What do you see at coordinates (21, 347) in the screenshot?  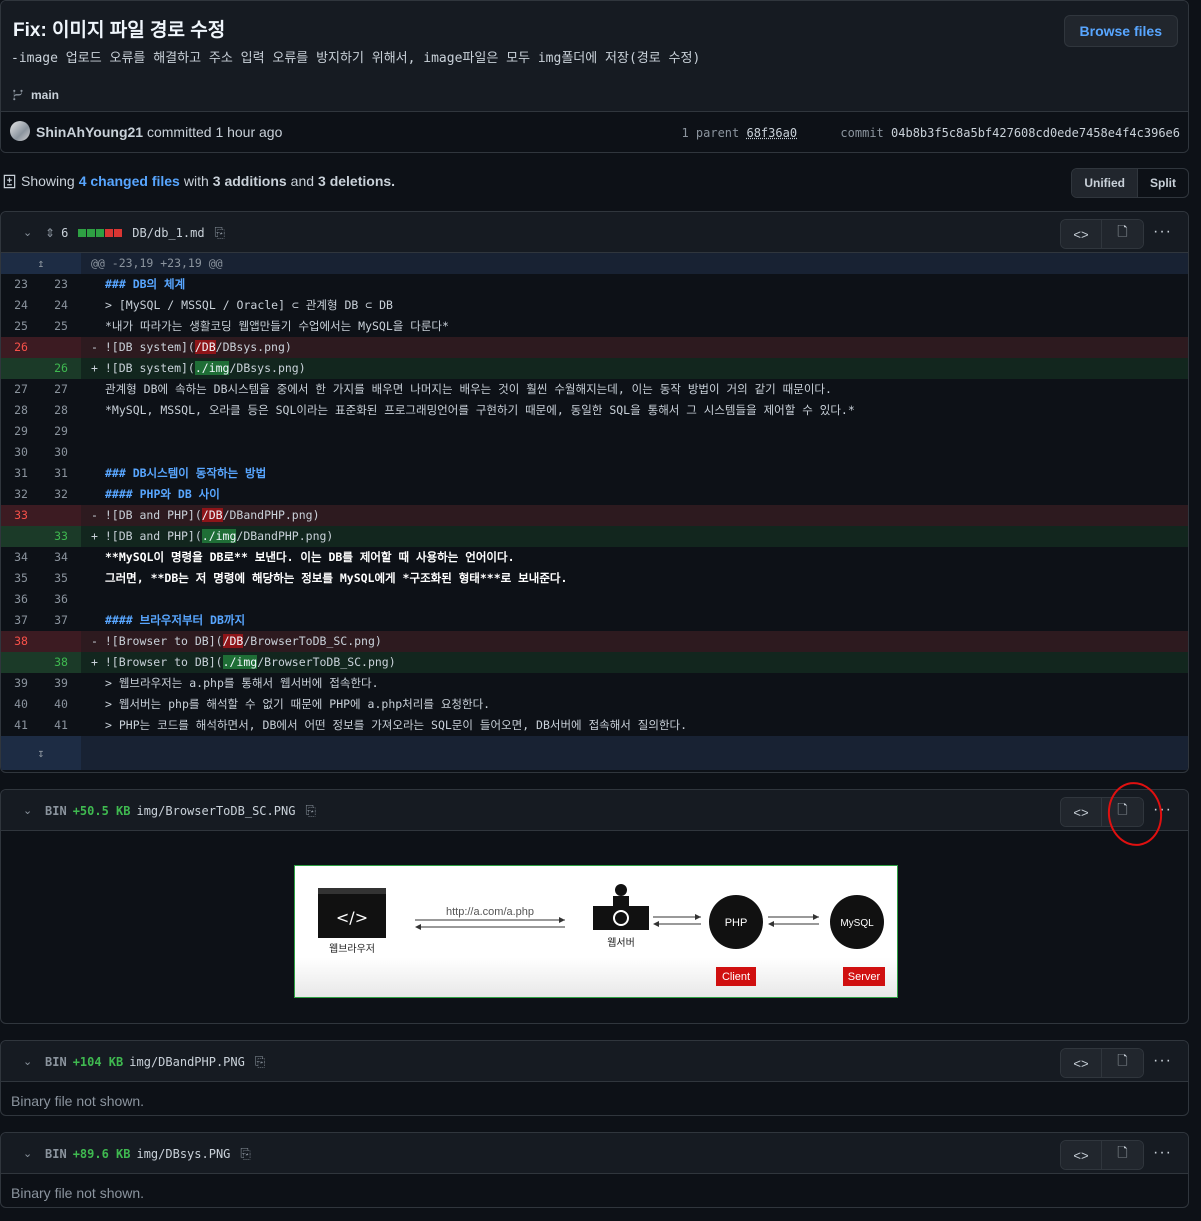 I see `old-line-number: 26` at bounding box center [21, 347].